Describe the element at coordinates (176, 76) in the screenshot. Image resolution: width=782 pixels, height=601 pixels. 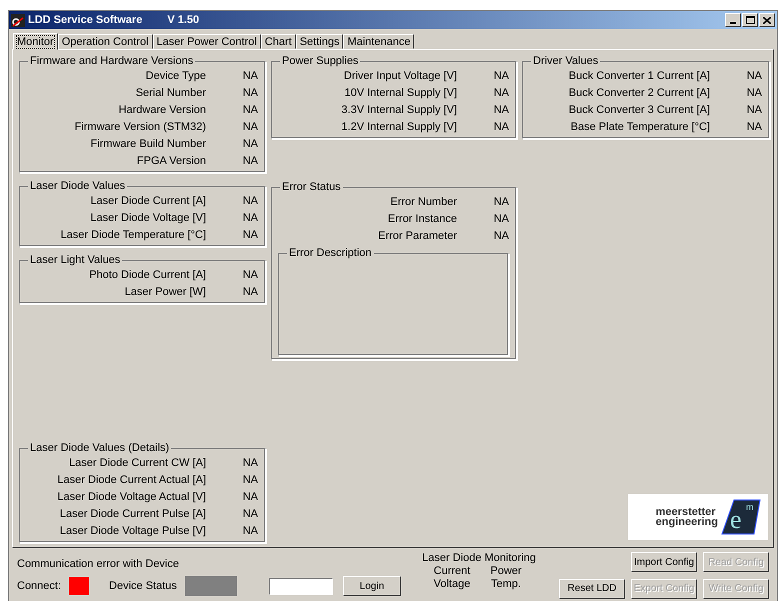
I see `field-label: Device Type` at that location.